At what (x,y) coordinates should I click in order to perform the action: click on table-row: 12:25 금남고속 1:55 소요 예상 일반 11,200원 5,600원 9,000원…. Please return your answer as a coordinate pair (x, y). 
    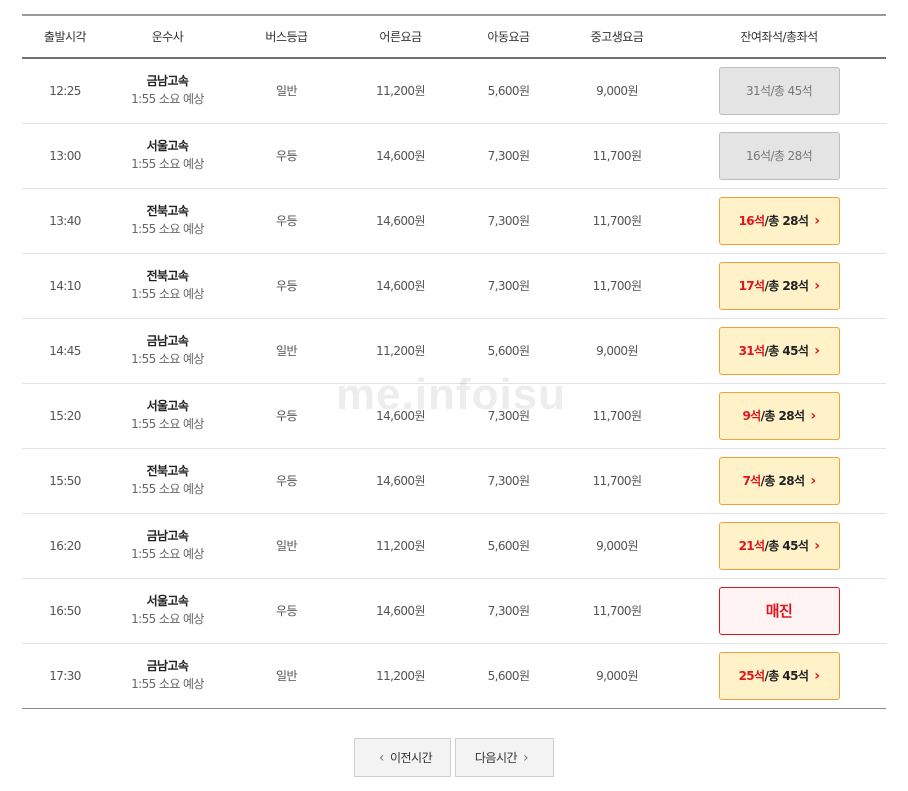
    Looking at the image, I should click on (454, 90).